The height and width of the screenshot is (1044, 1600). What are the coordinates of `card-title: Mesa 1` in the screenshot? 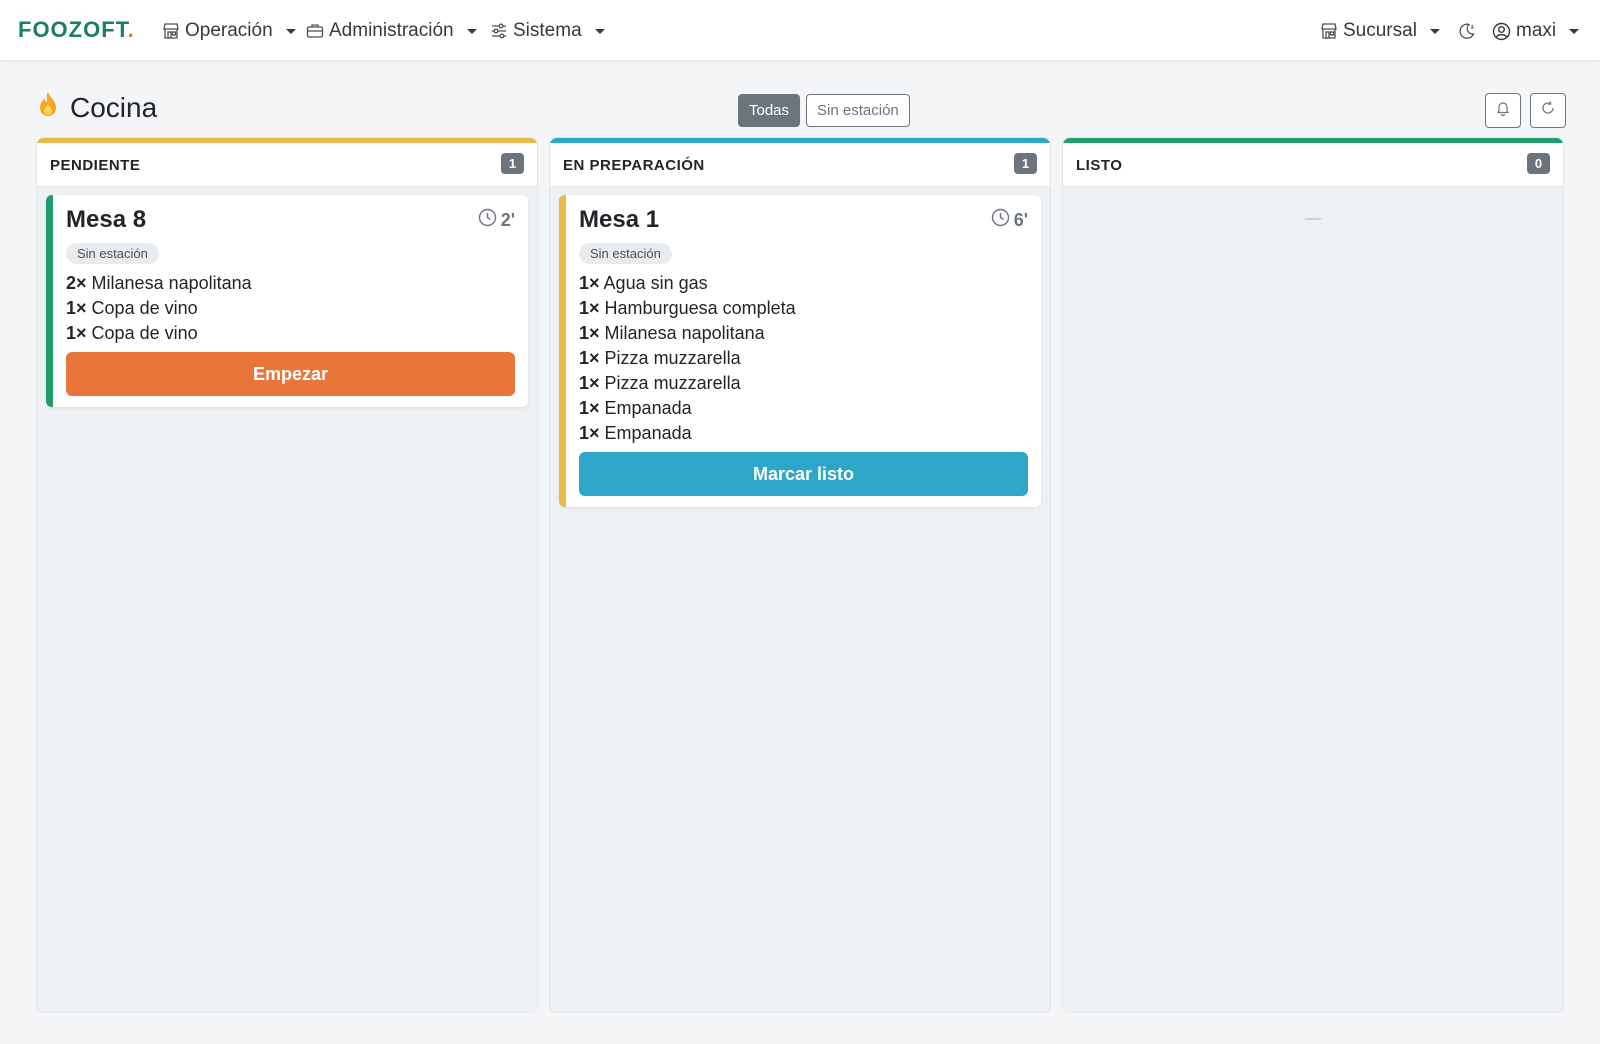 It's located at (619, 219).